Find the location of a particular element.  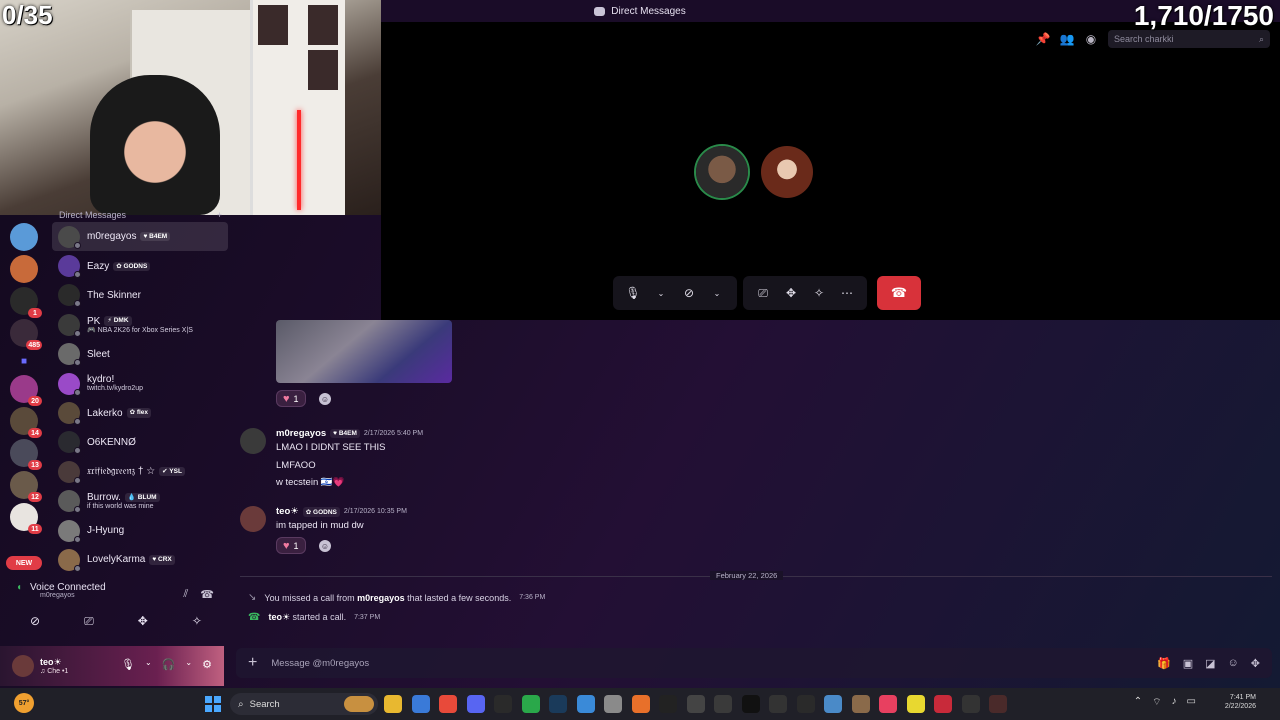

apps-icon: ✥ is located at coordinates (1255, 663).